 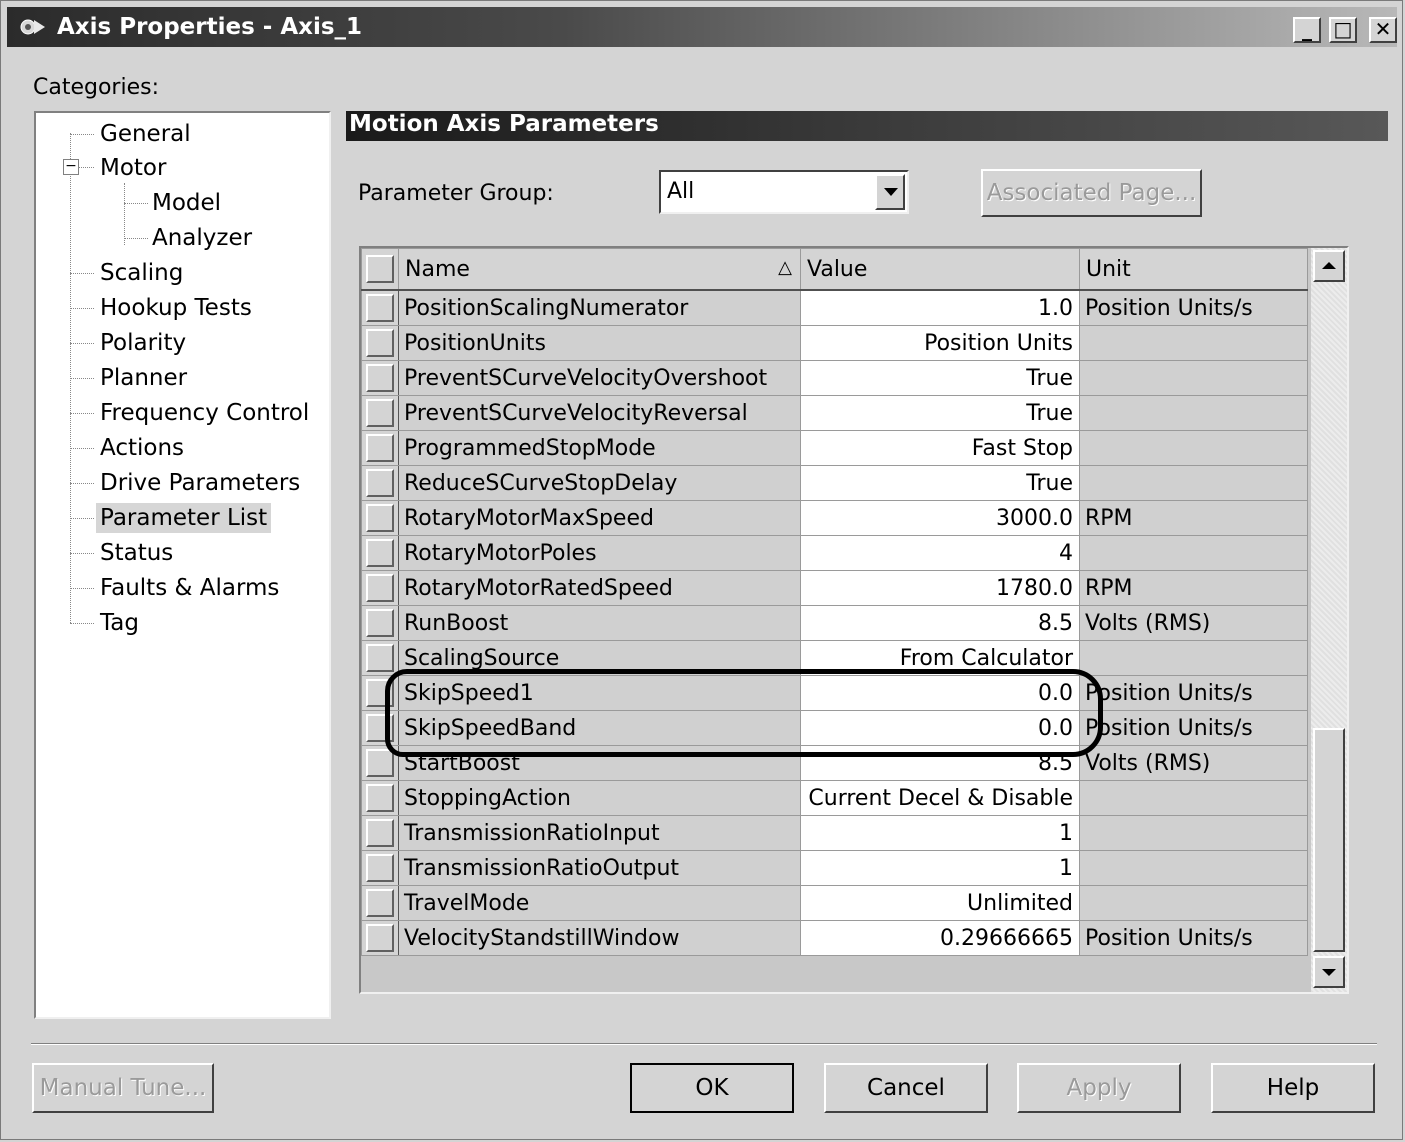 What do you see at coordinates (940, 448) in the screenshot?
I see `parameter-value-cell: Fast Stop` at bounding box center [940, 448].